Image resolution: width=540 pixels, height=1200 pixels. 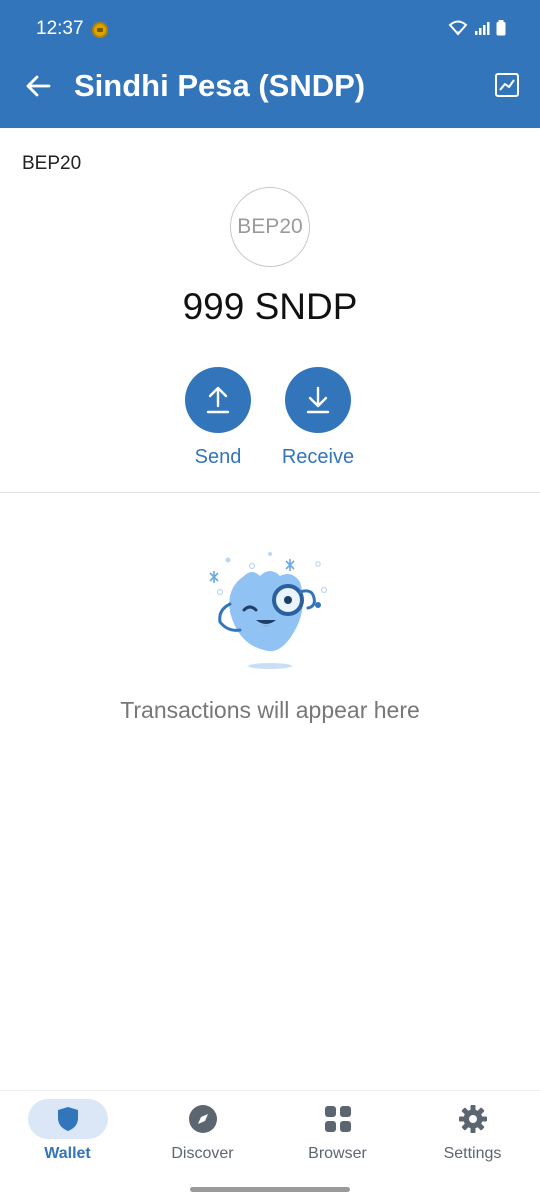 I want to click on nav-discover-icon-wrap, so click(x=203, y=1119).